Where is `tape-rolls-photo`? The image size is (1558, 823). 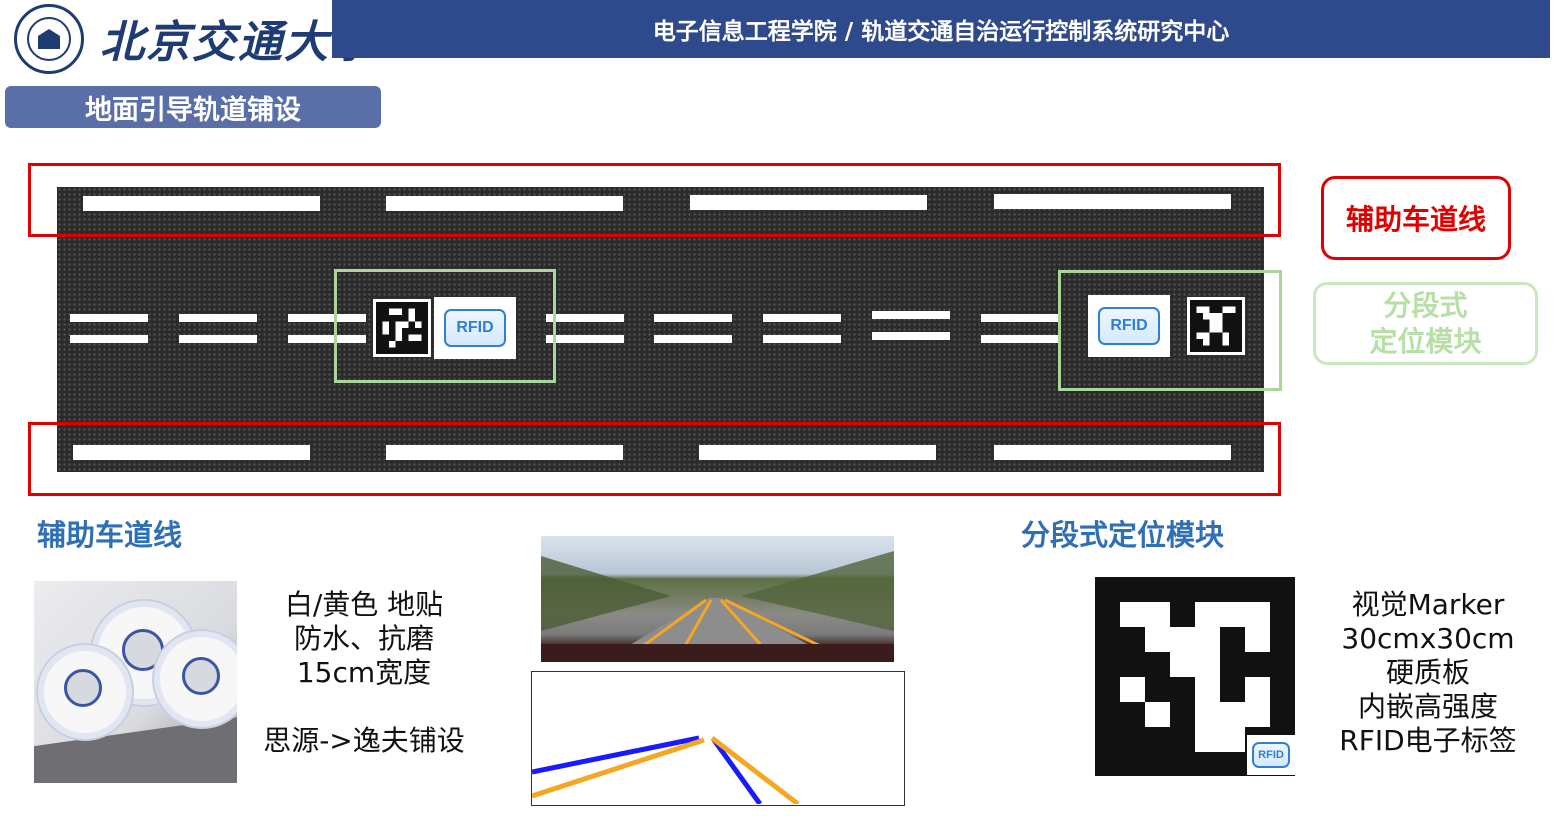 tape-rolls-photo is located at coordinates (135, 682).